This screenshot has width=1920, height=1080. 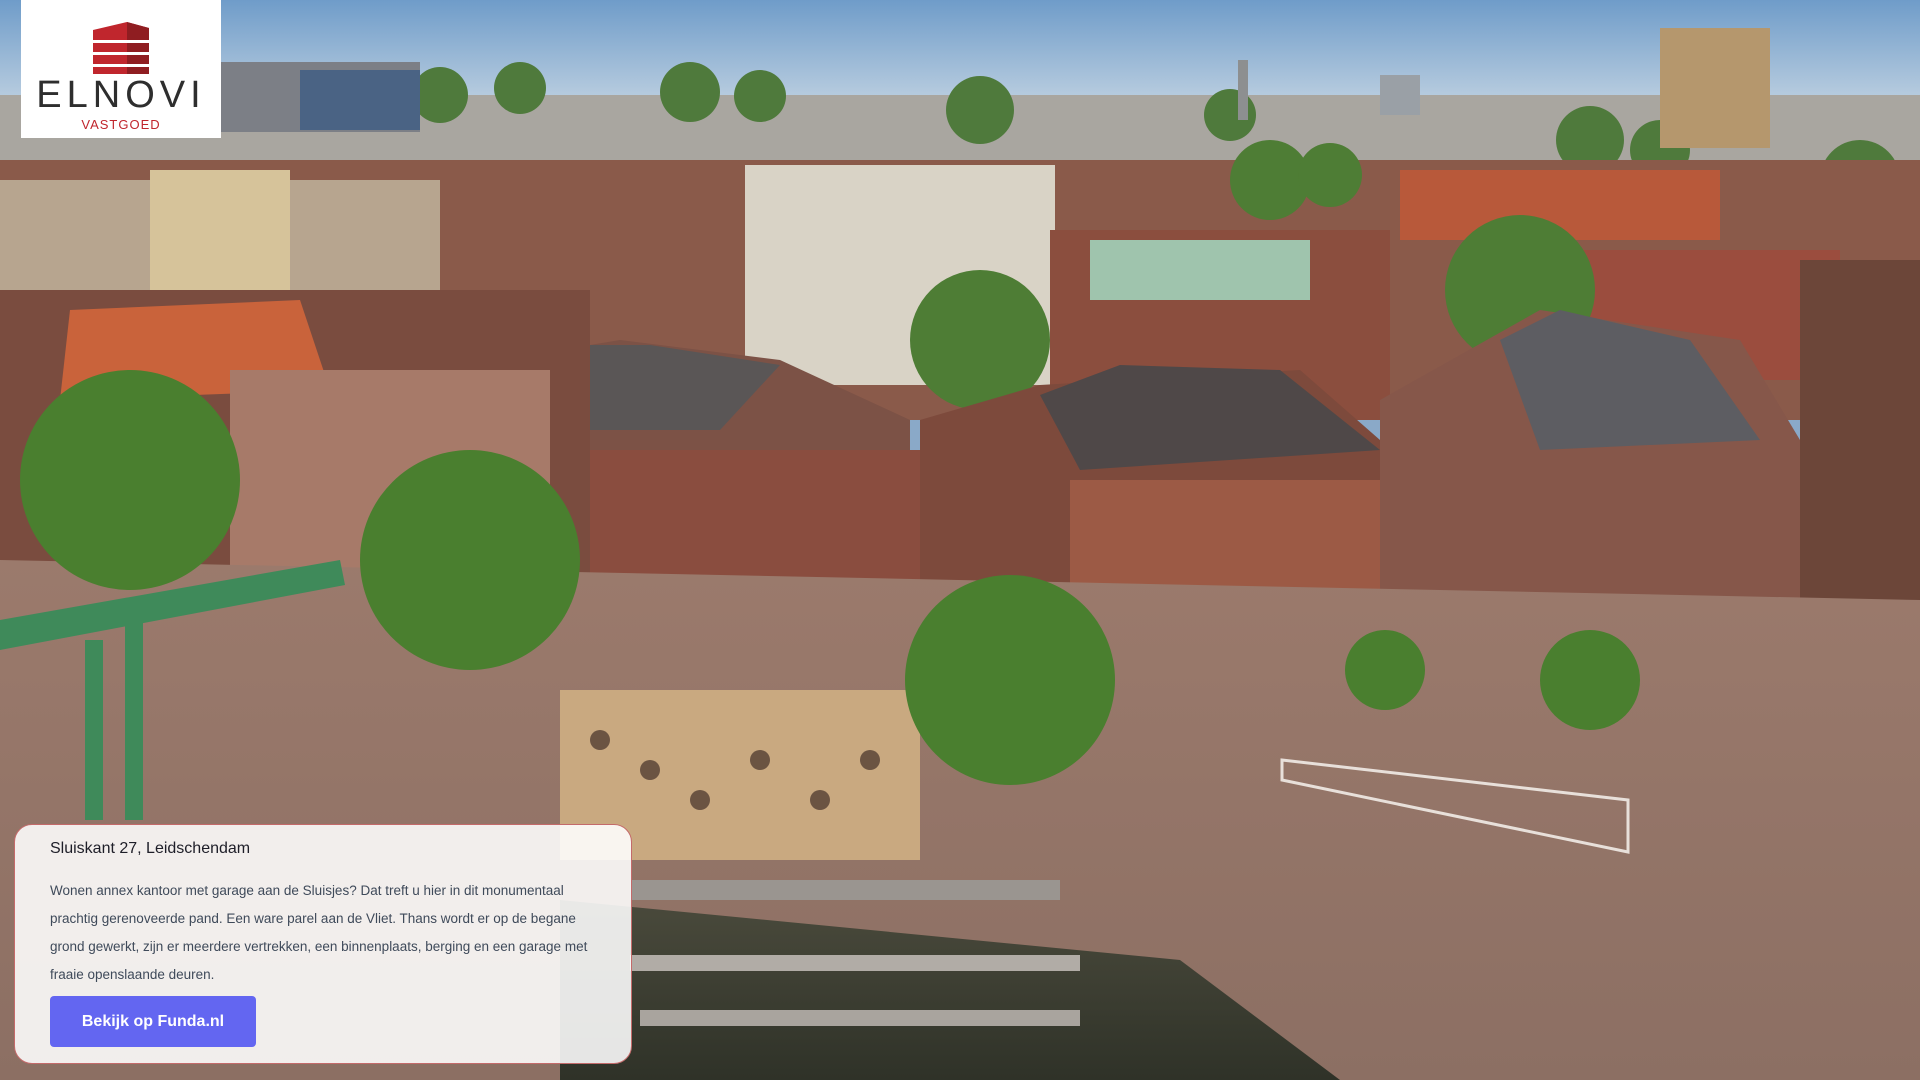 What do you see at coordinates (121, 48) in the screenshot?
I see `stacked-bars-building-icon` at bounding box center [121, 48].